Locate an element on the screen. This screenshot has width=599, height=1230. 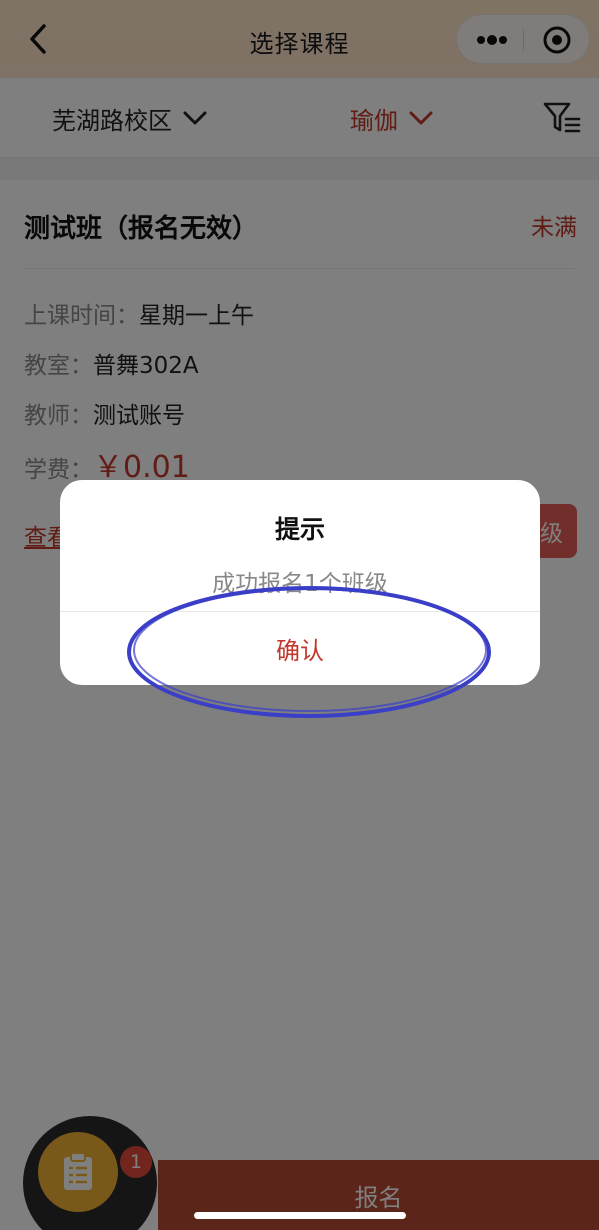
home-indicator is located at coordinates (300, 1215).